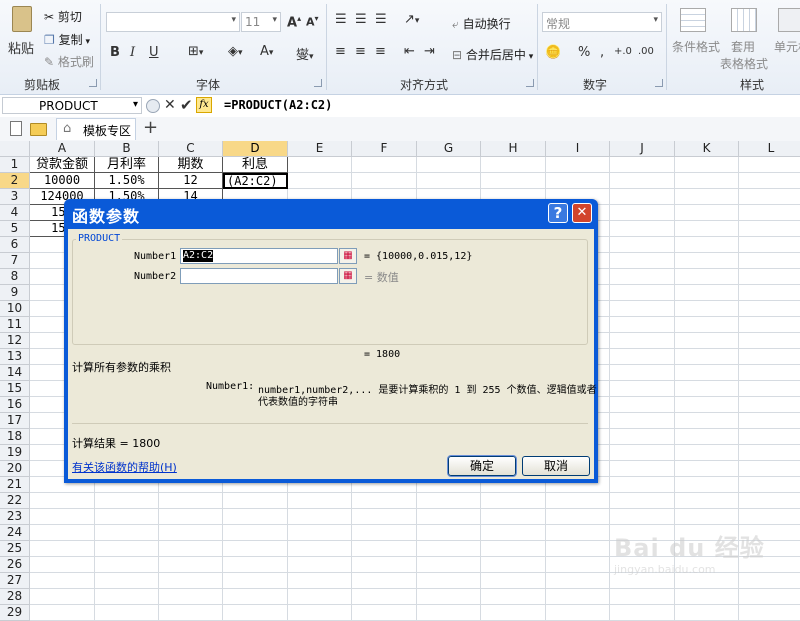  What do you see at coordinates (15, 421) in the screenshot?
I see `row-header: 17` at bounding box center [15, 421].